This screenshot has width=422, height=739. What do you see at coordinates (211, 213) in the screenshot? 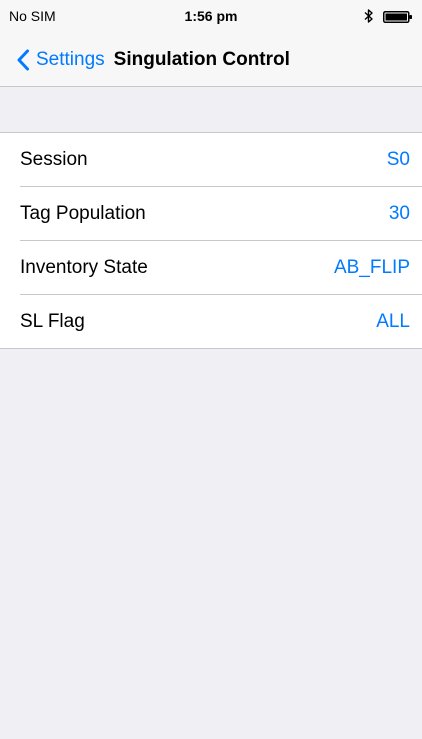
I see `row-tag-population: Tag Population 30` at bounding box center [211, 213].